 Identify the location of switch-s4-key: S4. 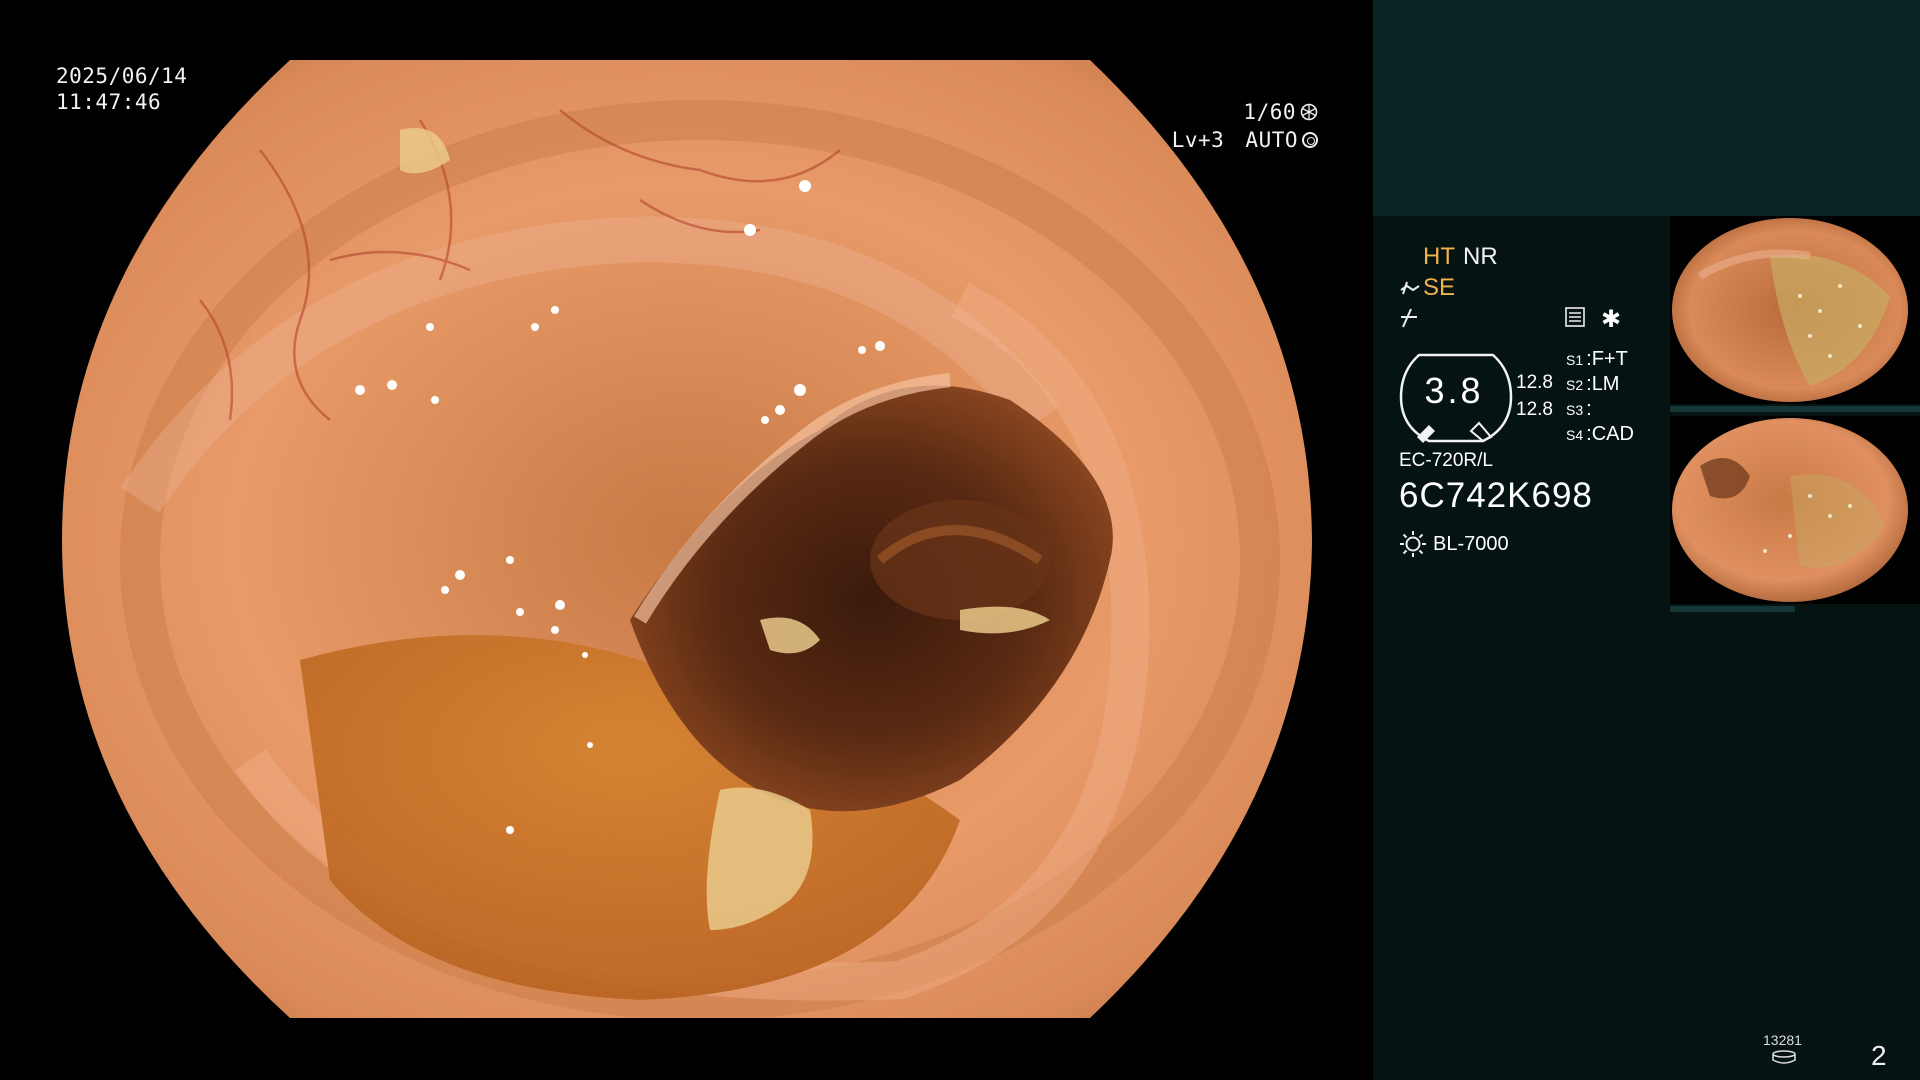
(1575, 435).